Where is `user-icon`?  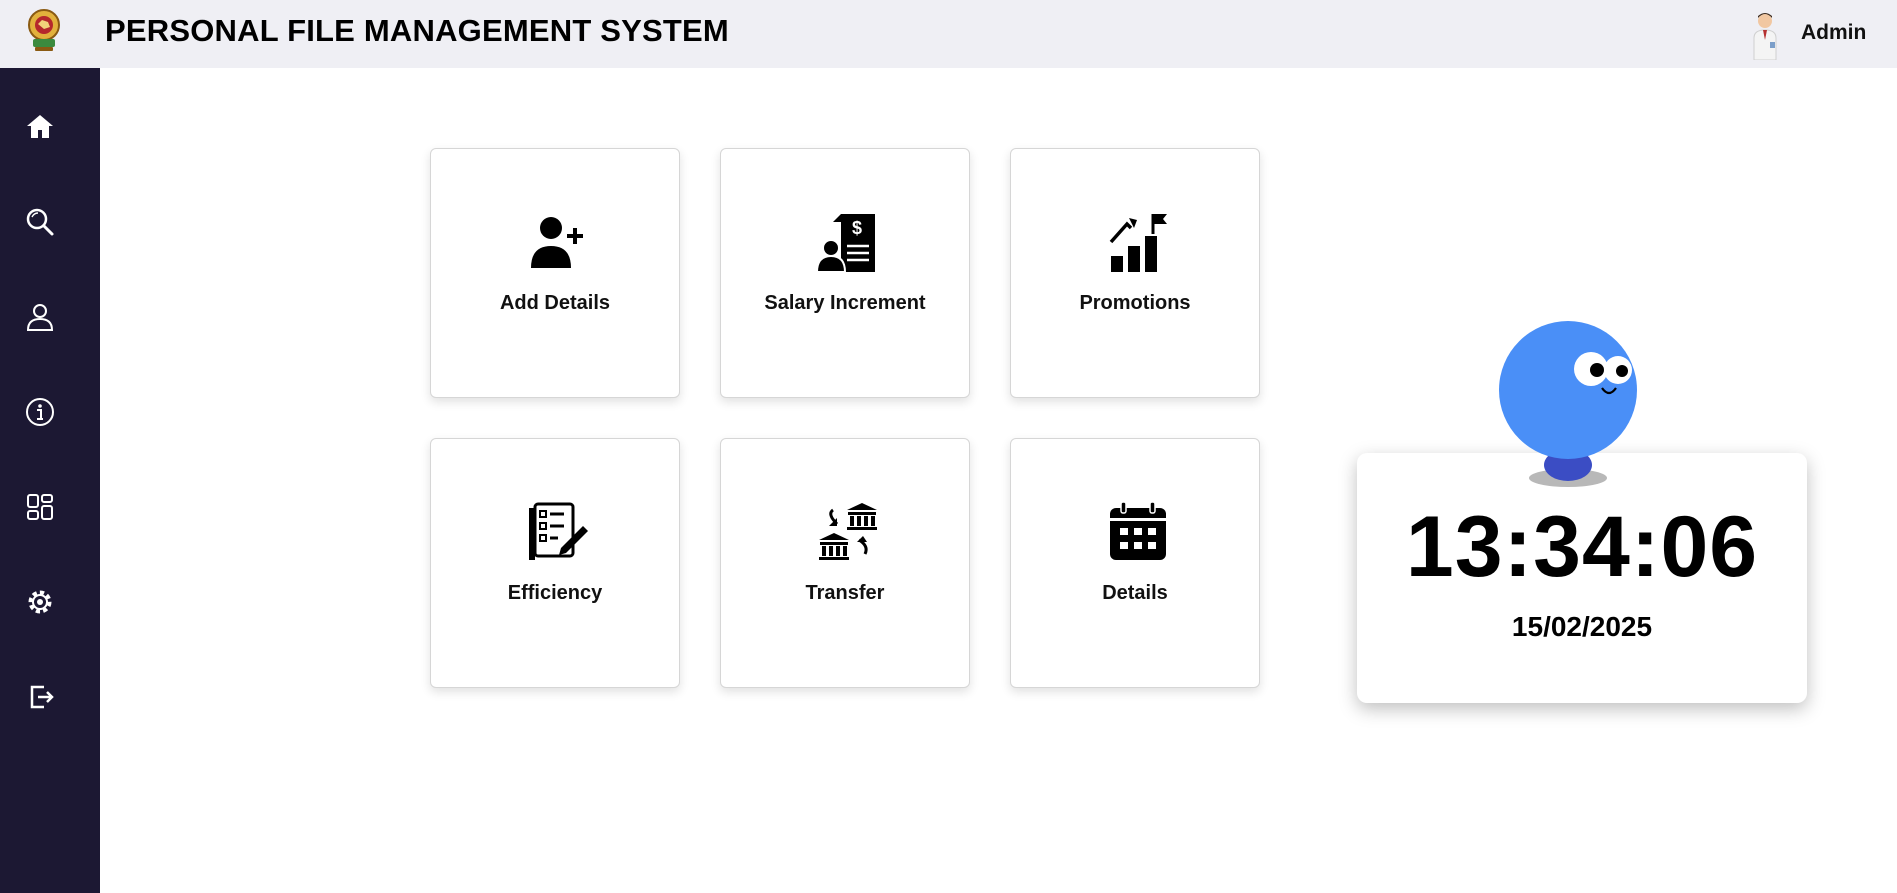
user-icon is located at coordinates (40, 317).